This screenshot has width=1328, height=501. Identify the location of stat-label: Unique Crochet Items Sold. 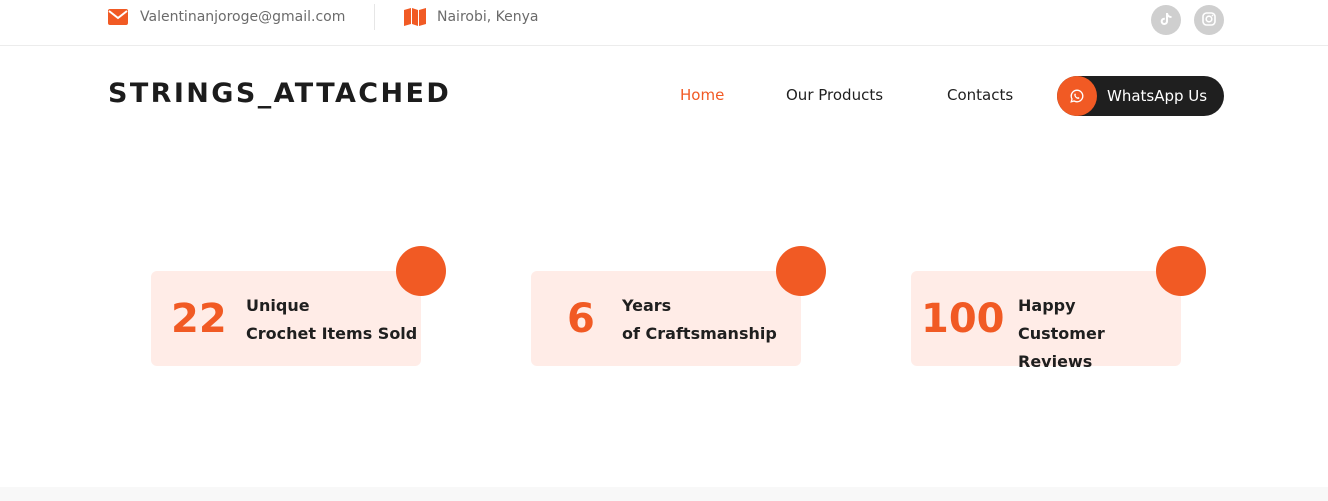
(331, 320).